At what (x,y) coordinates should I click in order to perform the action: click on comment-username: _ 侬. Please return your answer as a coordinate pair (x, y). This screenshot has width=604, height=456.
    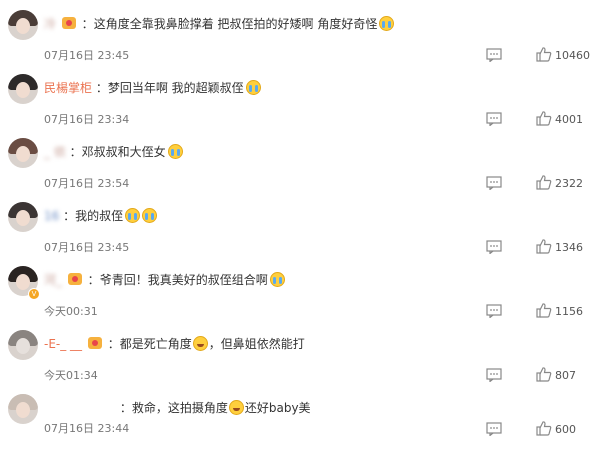
    Looking at the image, I should click on (55, 152).